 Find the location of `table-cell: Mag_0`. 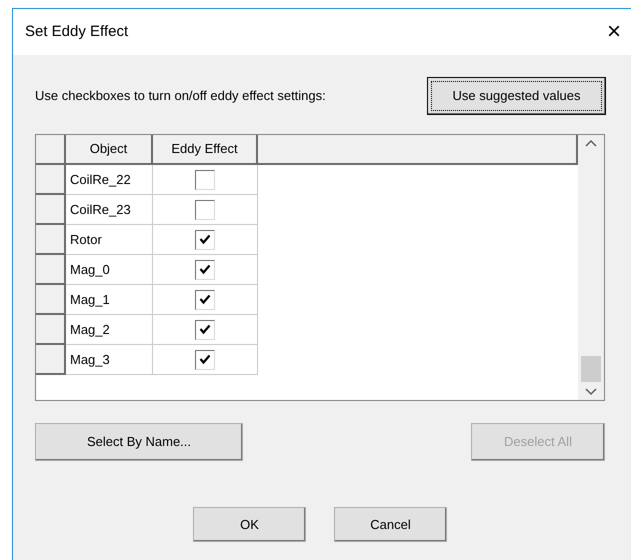

table-cell: Mag_0 is located at coordinates (109, 270).